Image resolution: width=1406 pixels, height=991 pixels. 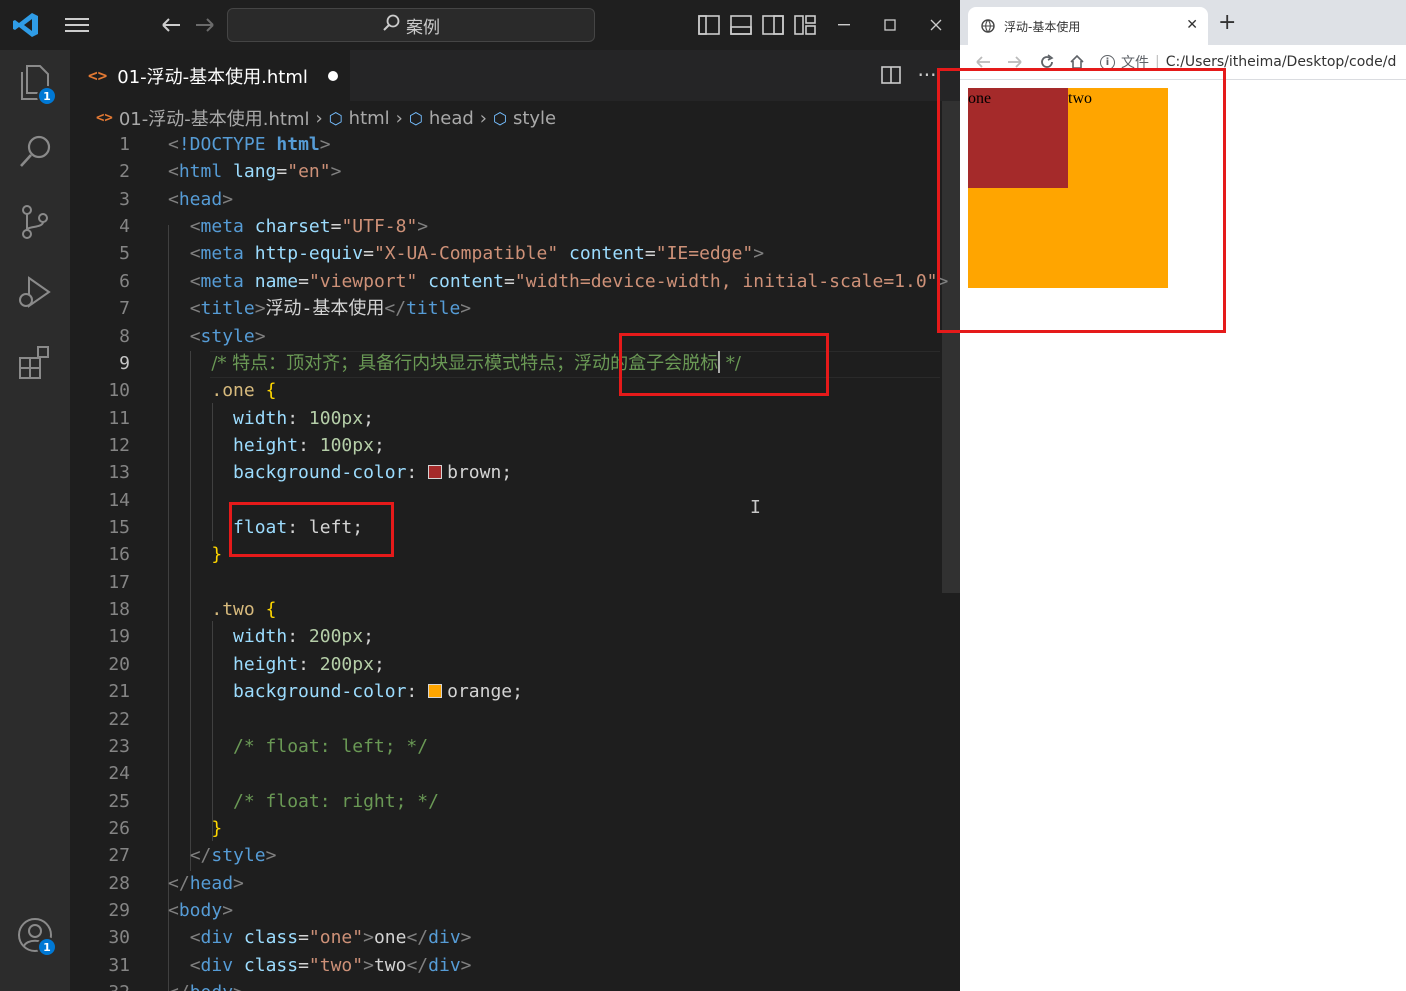 What do you see at coordinates (124, 144) in the screenshot?
I see `line-number: 1` at bounding box center [124, 144].